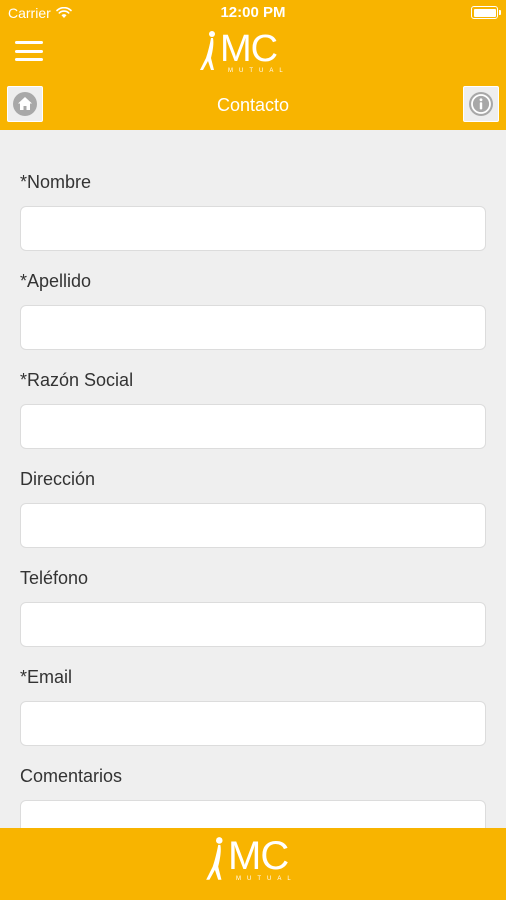 This screenshot has height=900, width=506. I want to click on page-title: Contacto, so click(253, 105).